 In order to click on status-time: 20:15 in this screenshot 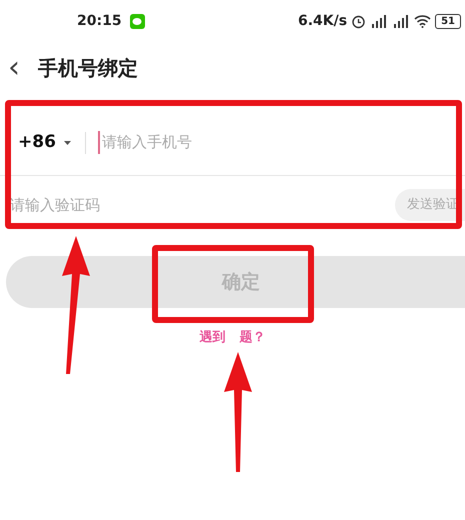, I will do `click(99, 21)`.